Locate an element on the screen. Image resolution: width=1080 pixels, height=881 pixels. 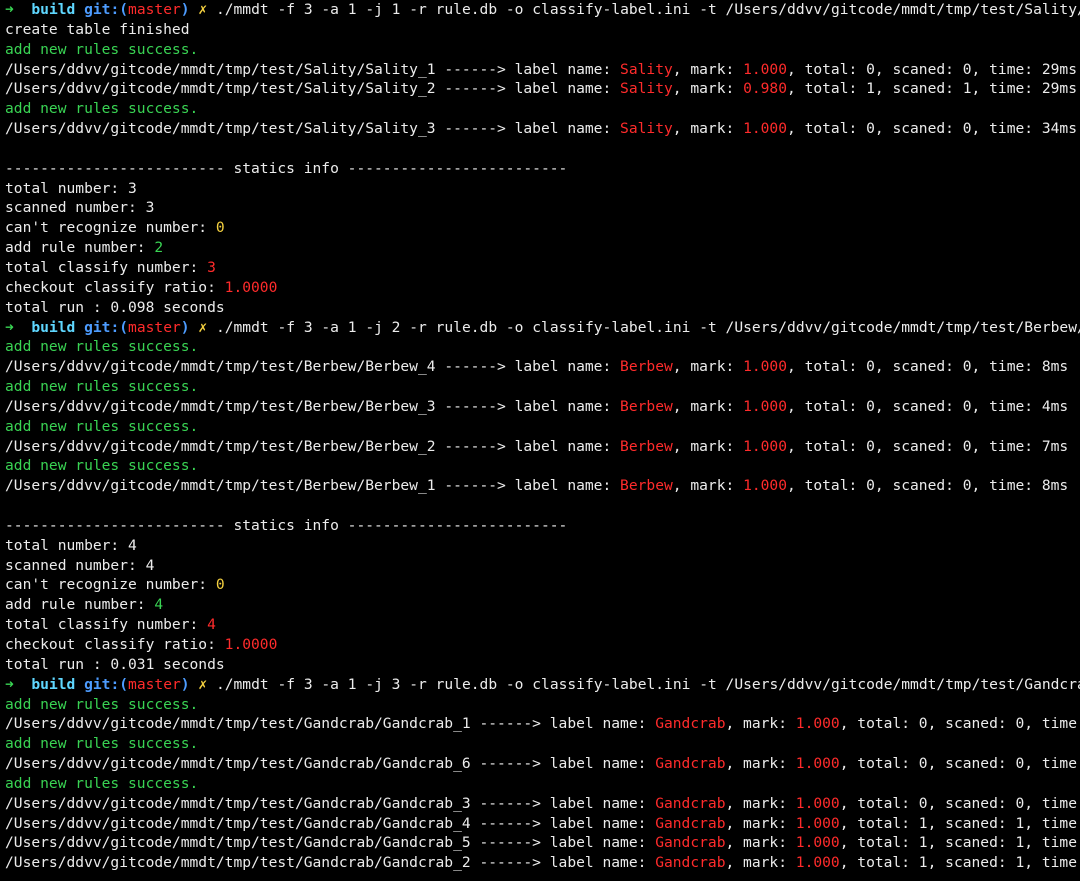
stat-value: 1.0000 is located at coordinates (251, 644).